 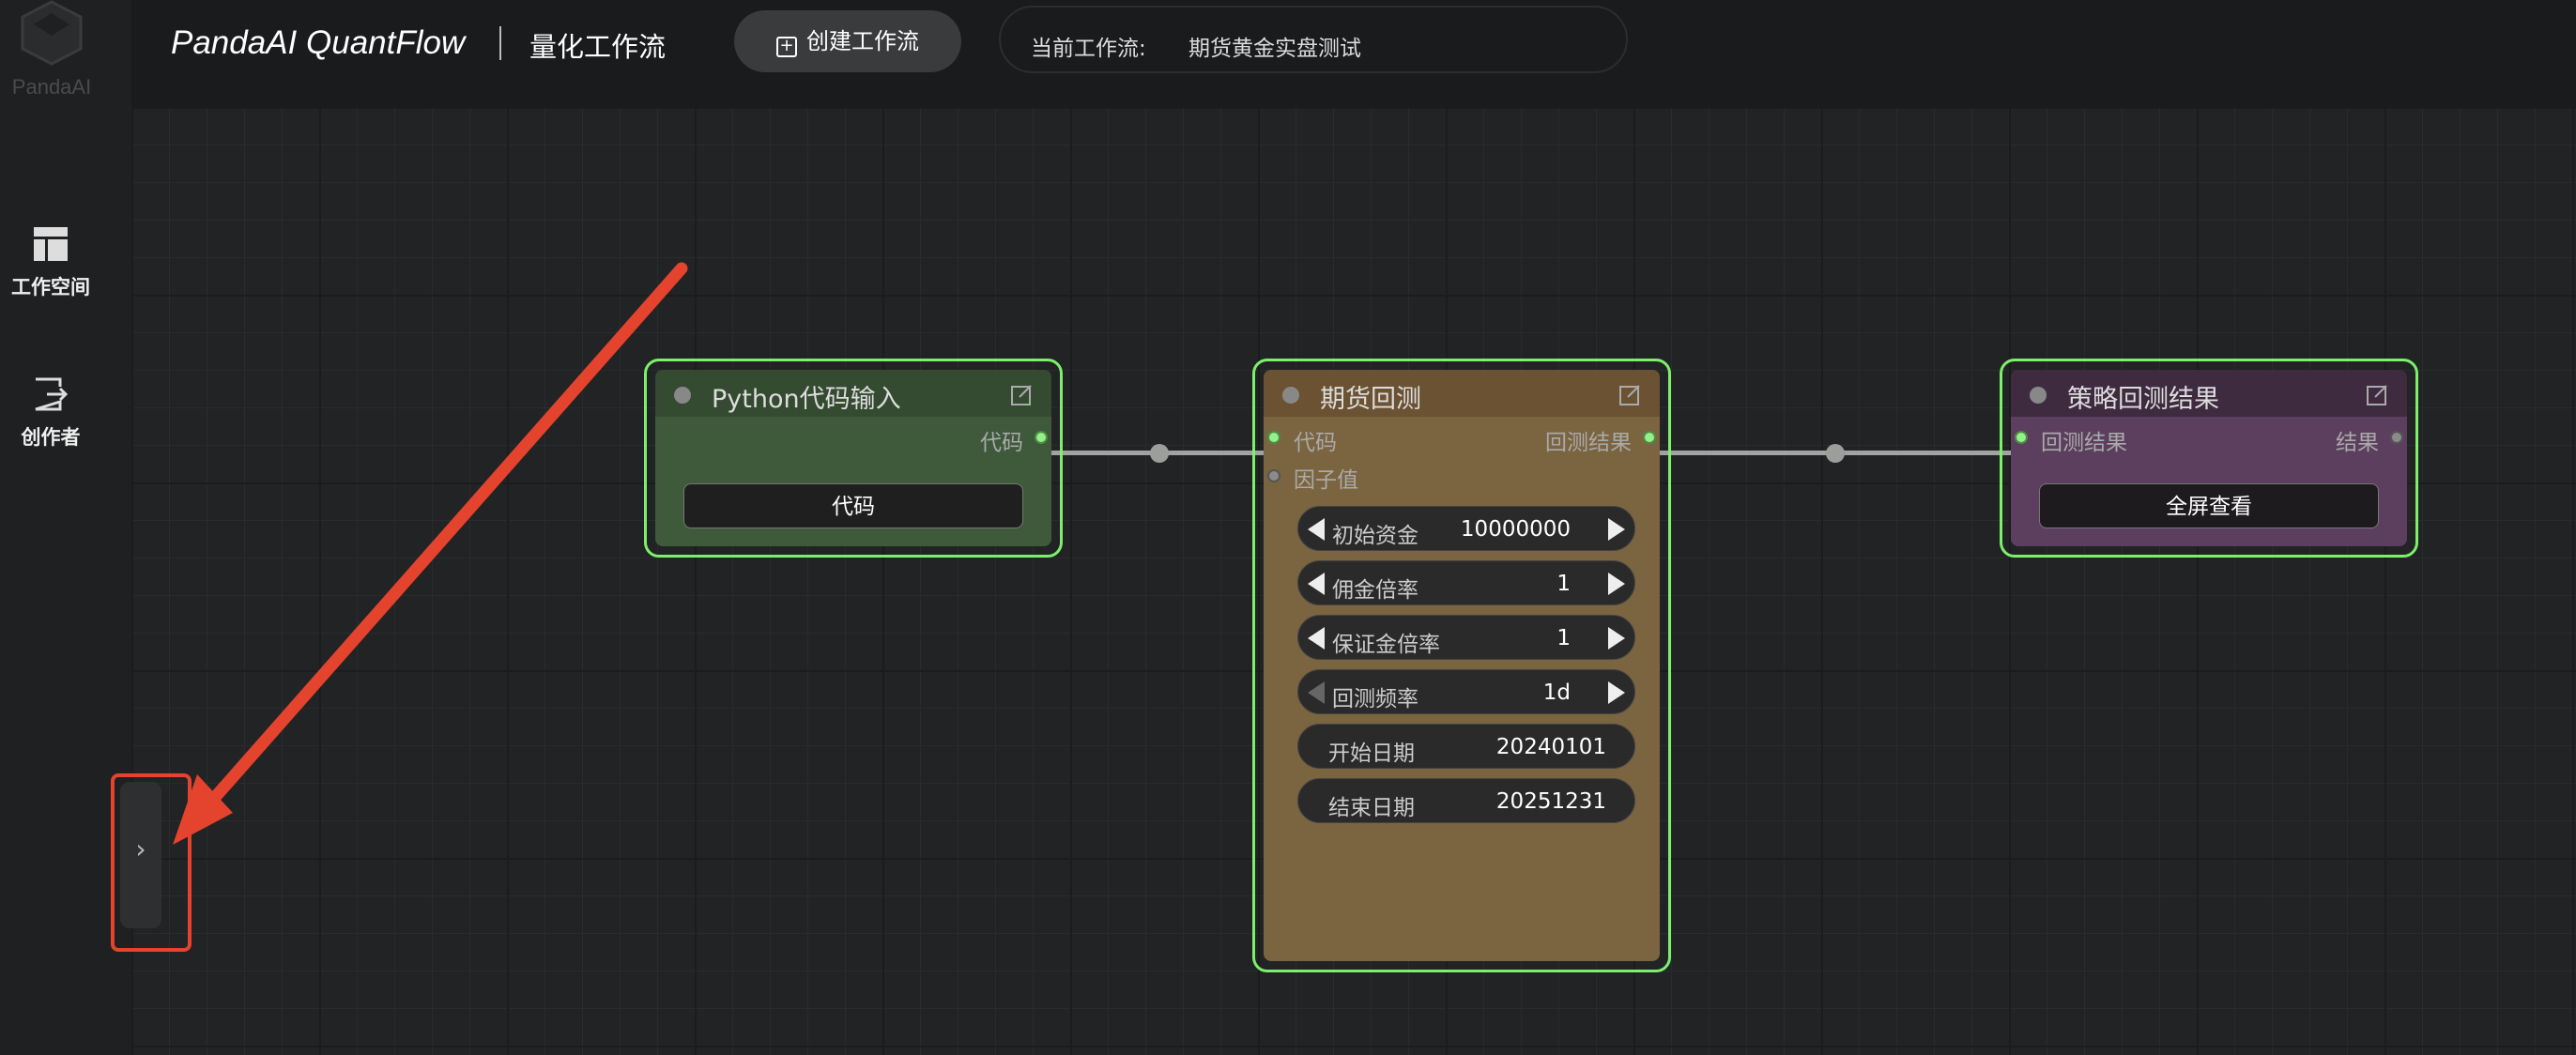 What do you see at coordinates (51, 87) in the screenshot?
I see `logo-text: PandaAI` at bounding box center [51, 87].